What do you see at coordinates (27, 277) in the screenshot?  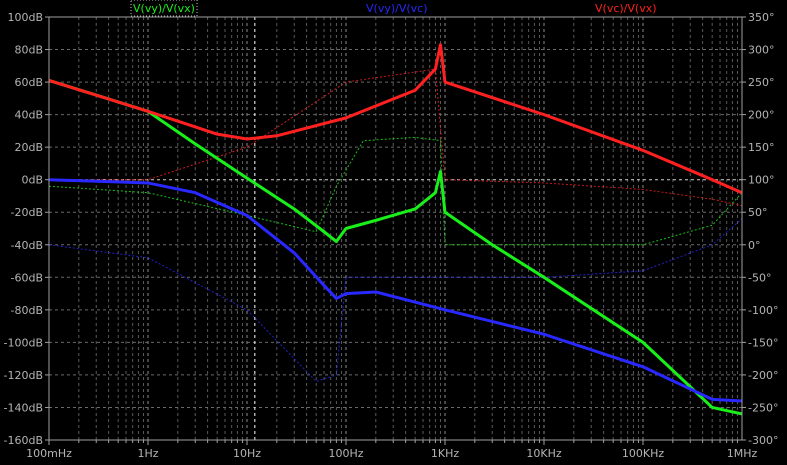 I see `y-left-tick-label: -60dB` at bounding box center [27, 277].